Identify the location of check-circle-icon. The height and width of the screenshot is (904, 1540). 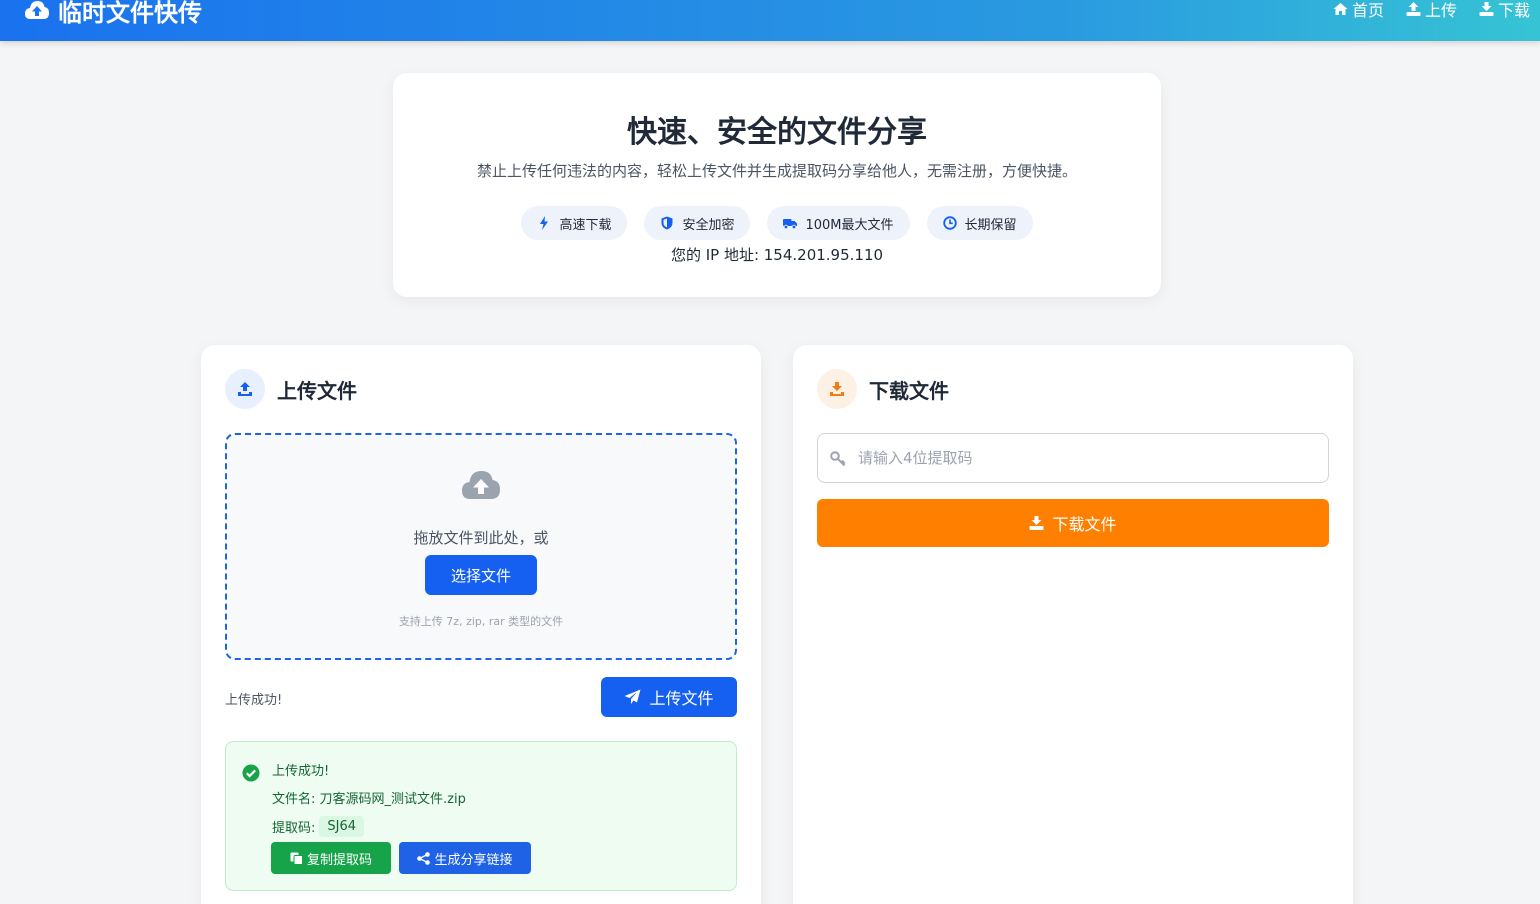
(251, 773).